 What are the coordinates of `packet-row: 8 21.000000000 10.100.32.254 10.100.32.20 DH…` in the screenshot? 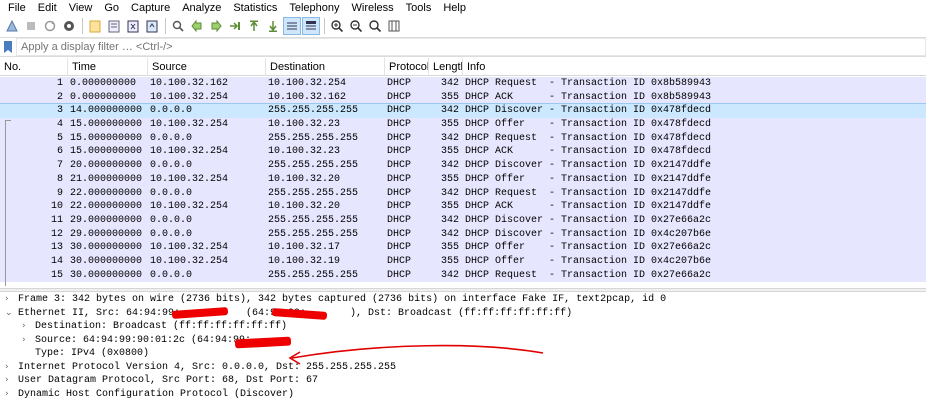 It's located at (463, 179).